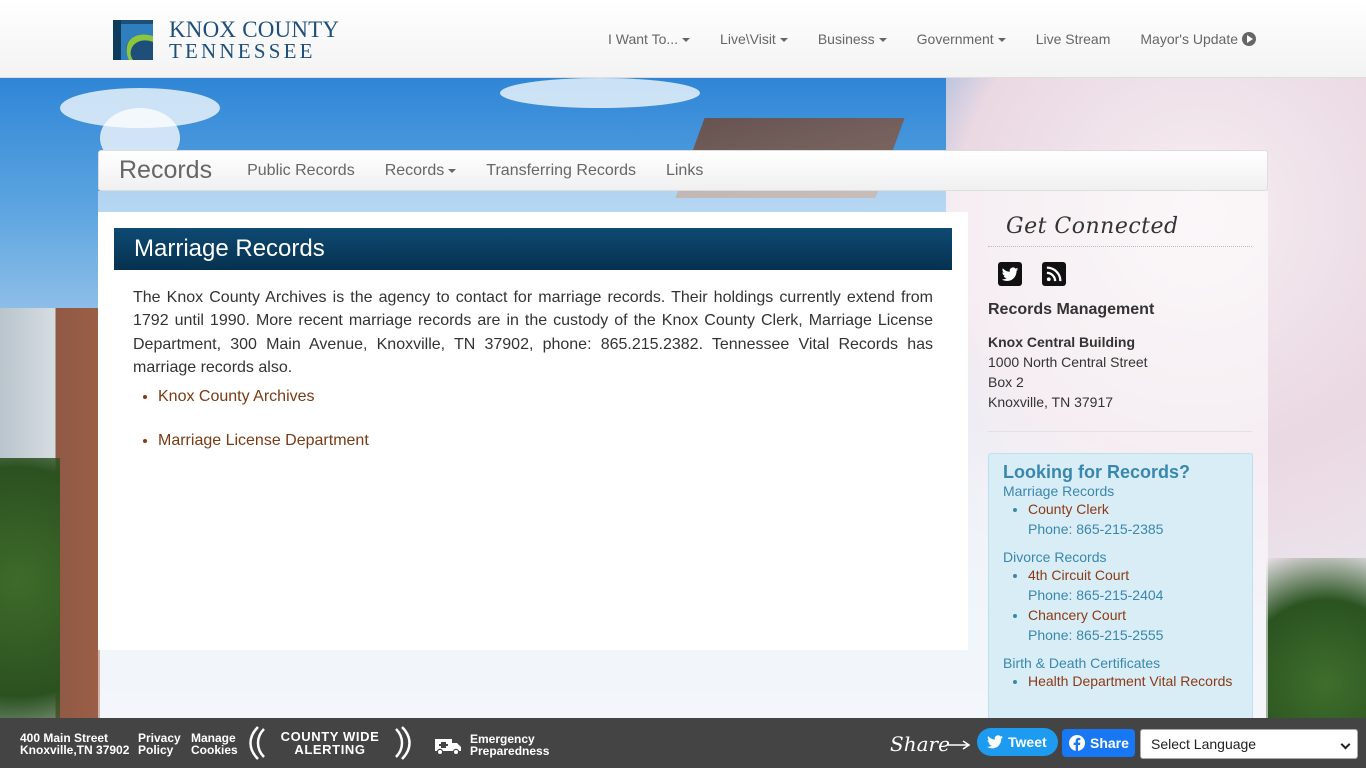 This screenshot has width=1366, height=768. I want to click on emergency-preparedness-link: Emergency Preparedness, so click(509, 745).